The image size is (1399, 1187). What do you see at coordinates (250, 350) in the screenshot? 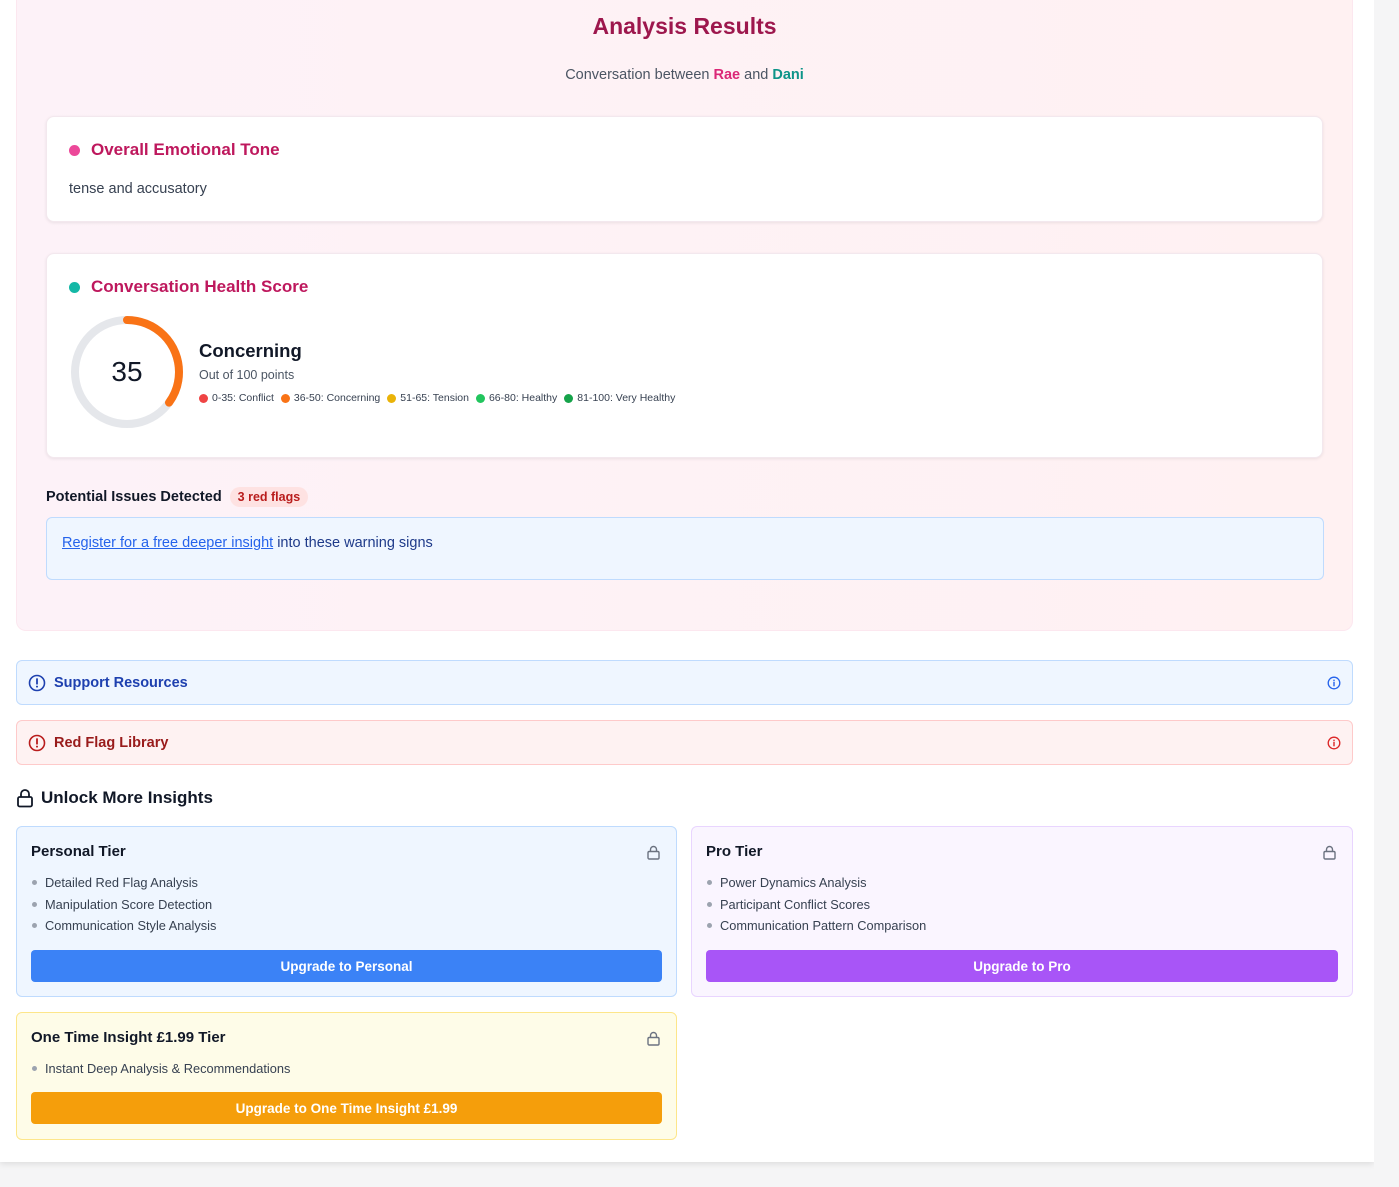
I see `health-score-label: Concerning` at bounding box center [250, 350].